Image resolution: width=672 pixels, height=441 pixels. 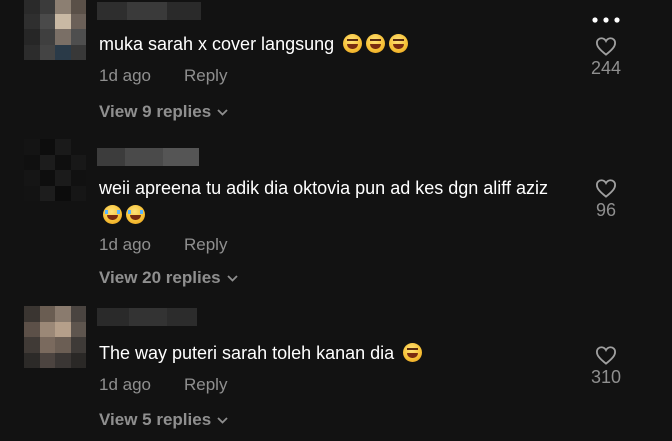 What do you see at coordinates (606, 210) in the screenshot?
I see `like-count: 96` at bounding box center [606, 210].